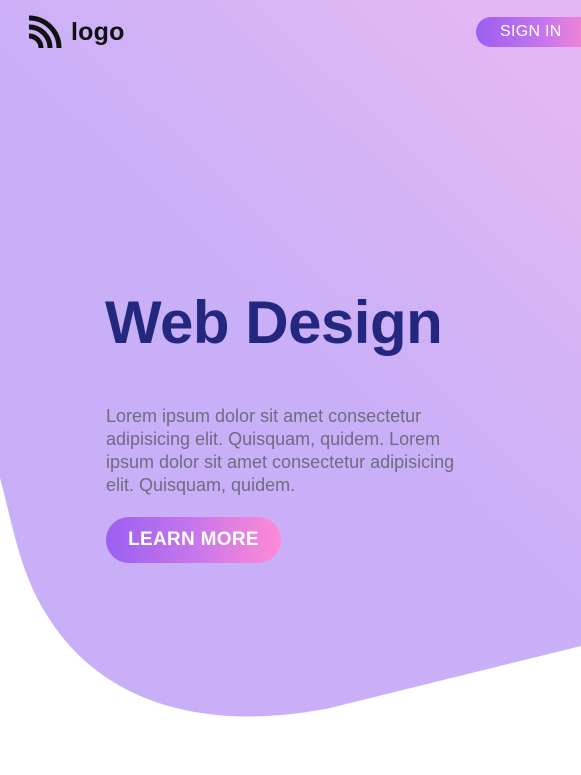 Image resolution: width=581 pixels, height=775 pixels. What do you see at coordinates (45, 32) in the screenshot?
I see `signal-waves-icon` at bounding box center [45, 32].